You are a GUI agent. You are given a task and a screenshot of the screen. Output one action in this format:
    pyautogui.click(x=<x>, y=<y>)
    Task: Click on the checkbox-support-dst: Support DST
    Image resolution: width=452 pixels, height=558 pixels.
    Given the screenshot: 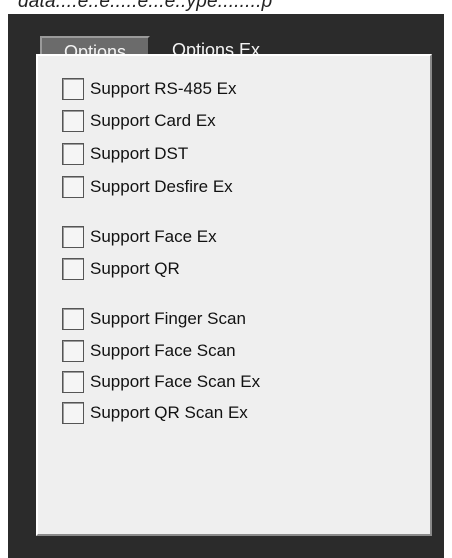 What is the action you would take?
    pyautogui.click(x=125, y=154)
    